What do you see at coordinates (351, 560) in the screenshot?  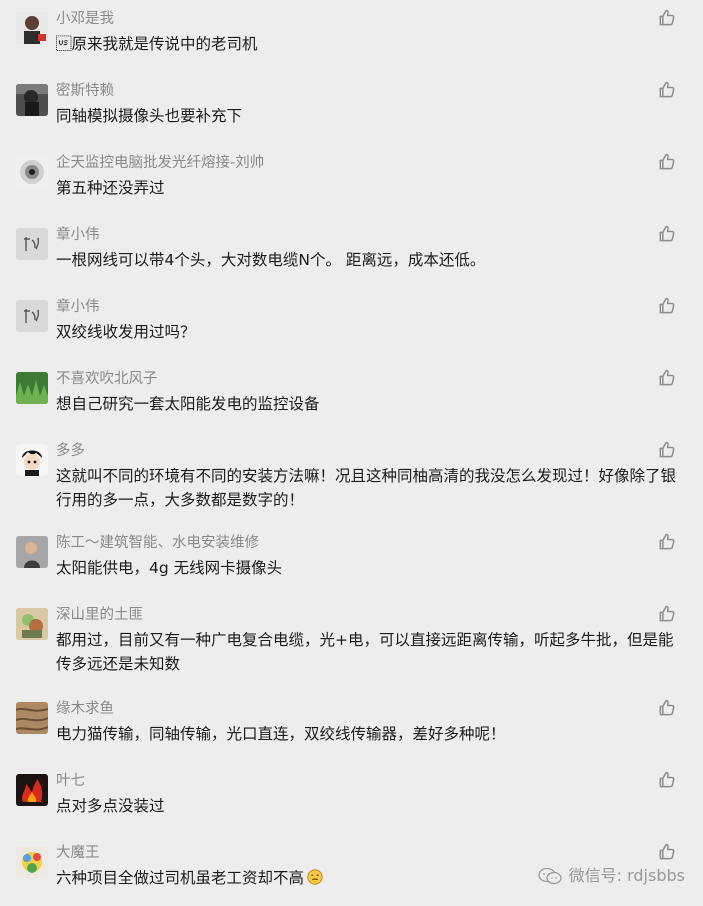 I see `comment-item: 陈工～建筑智能、水电安装维修 太阳能供电，4g 无线网卡摄像头` at bounding box center [351, 560].